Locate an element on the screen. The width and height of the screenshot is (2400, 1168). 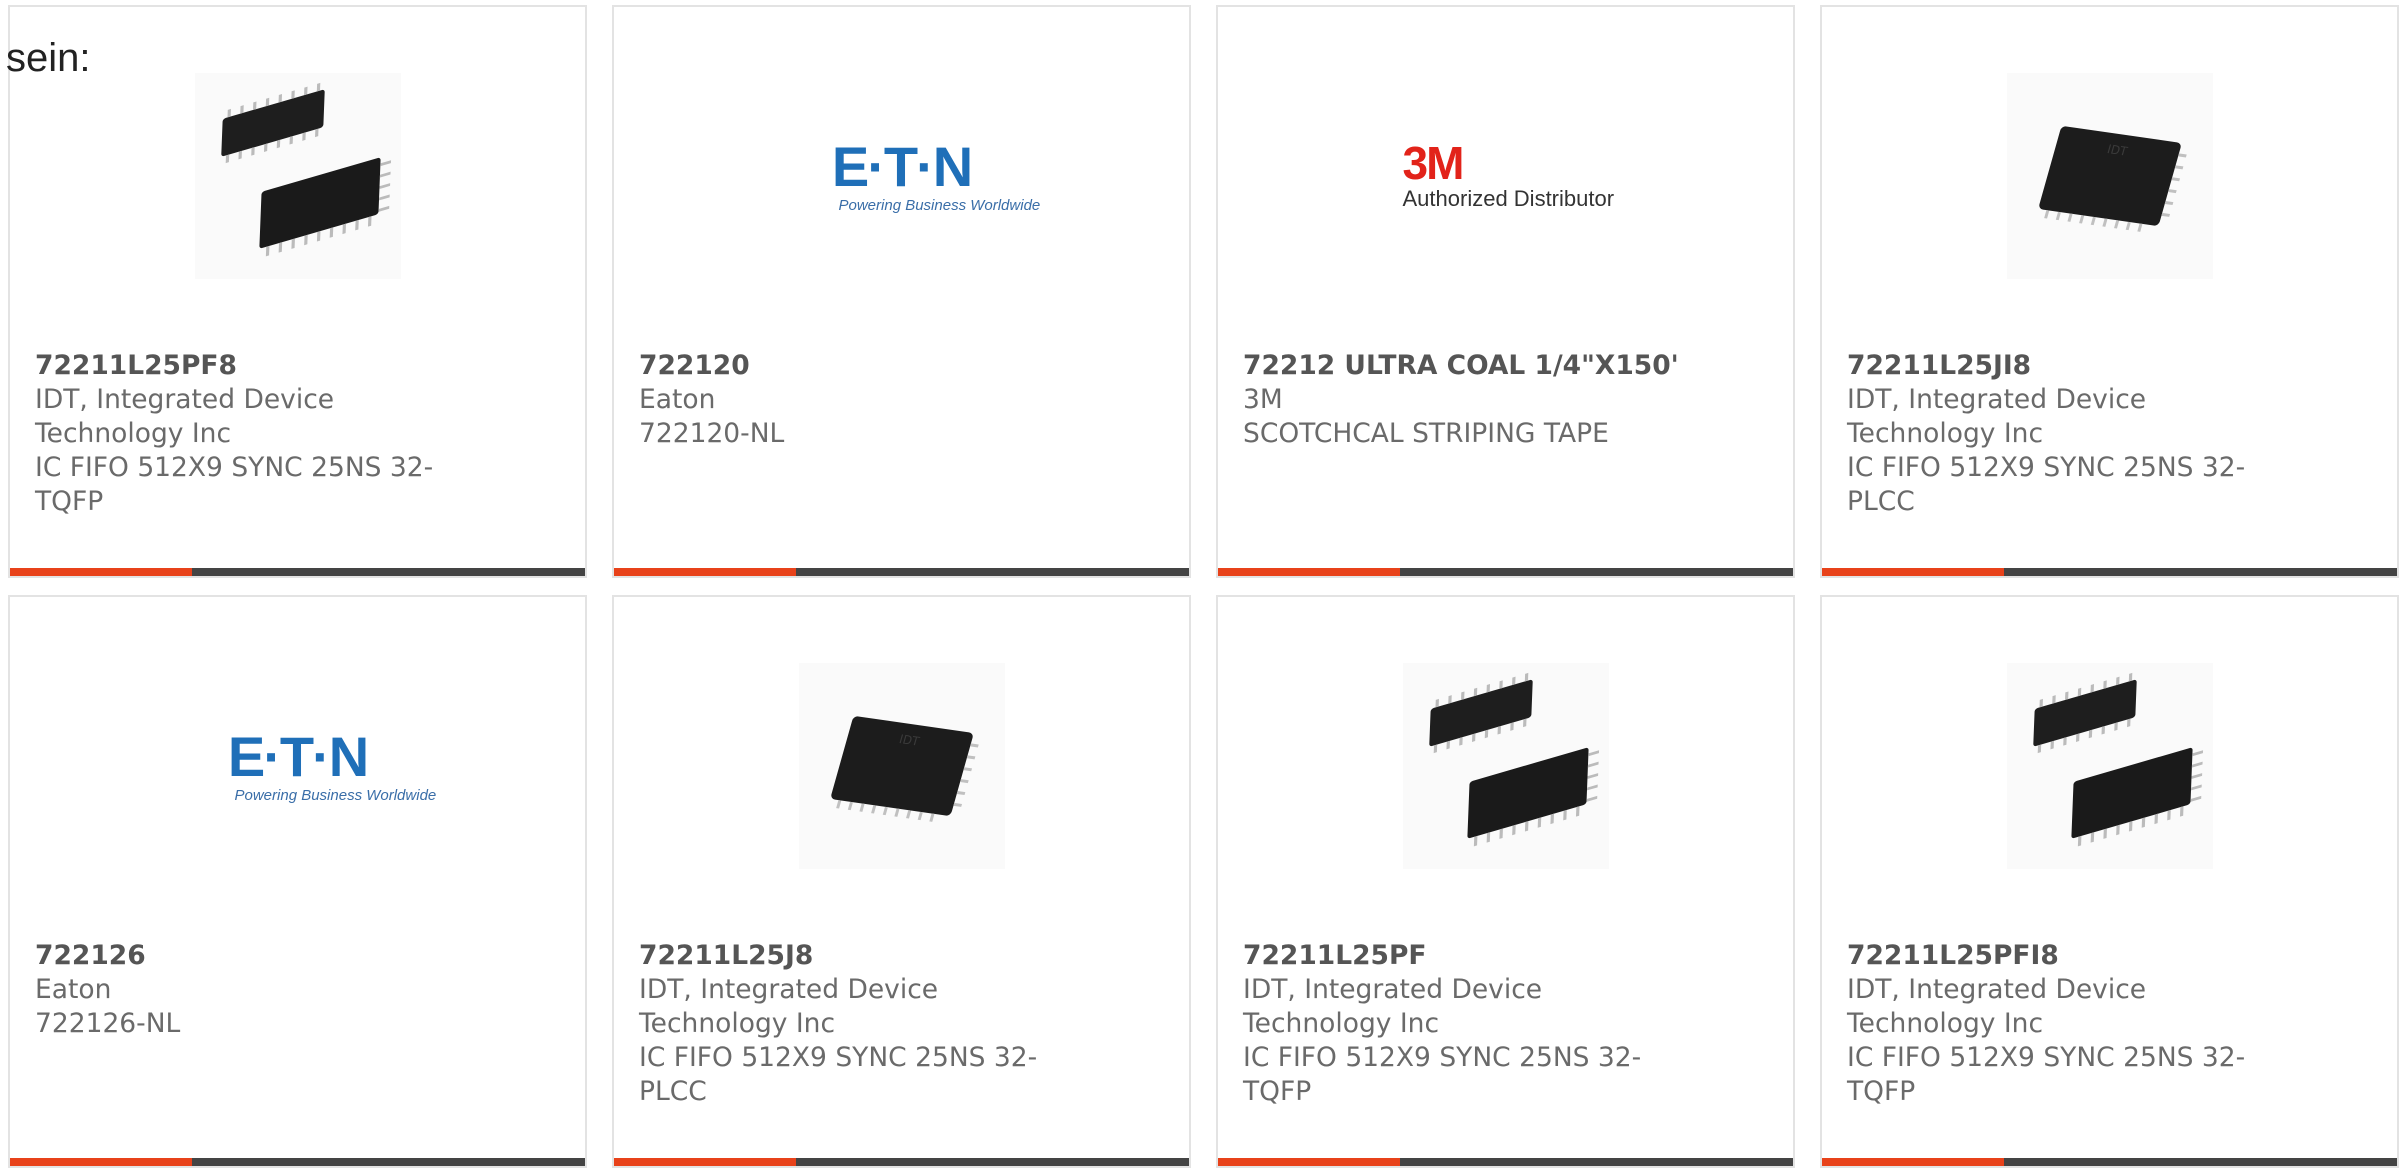
manufacturer: 3M is located at coordinates (1513, 400).